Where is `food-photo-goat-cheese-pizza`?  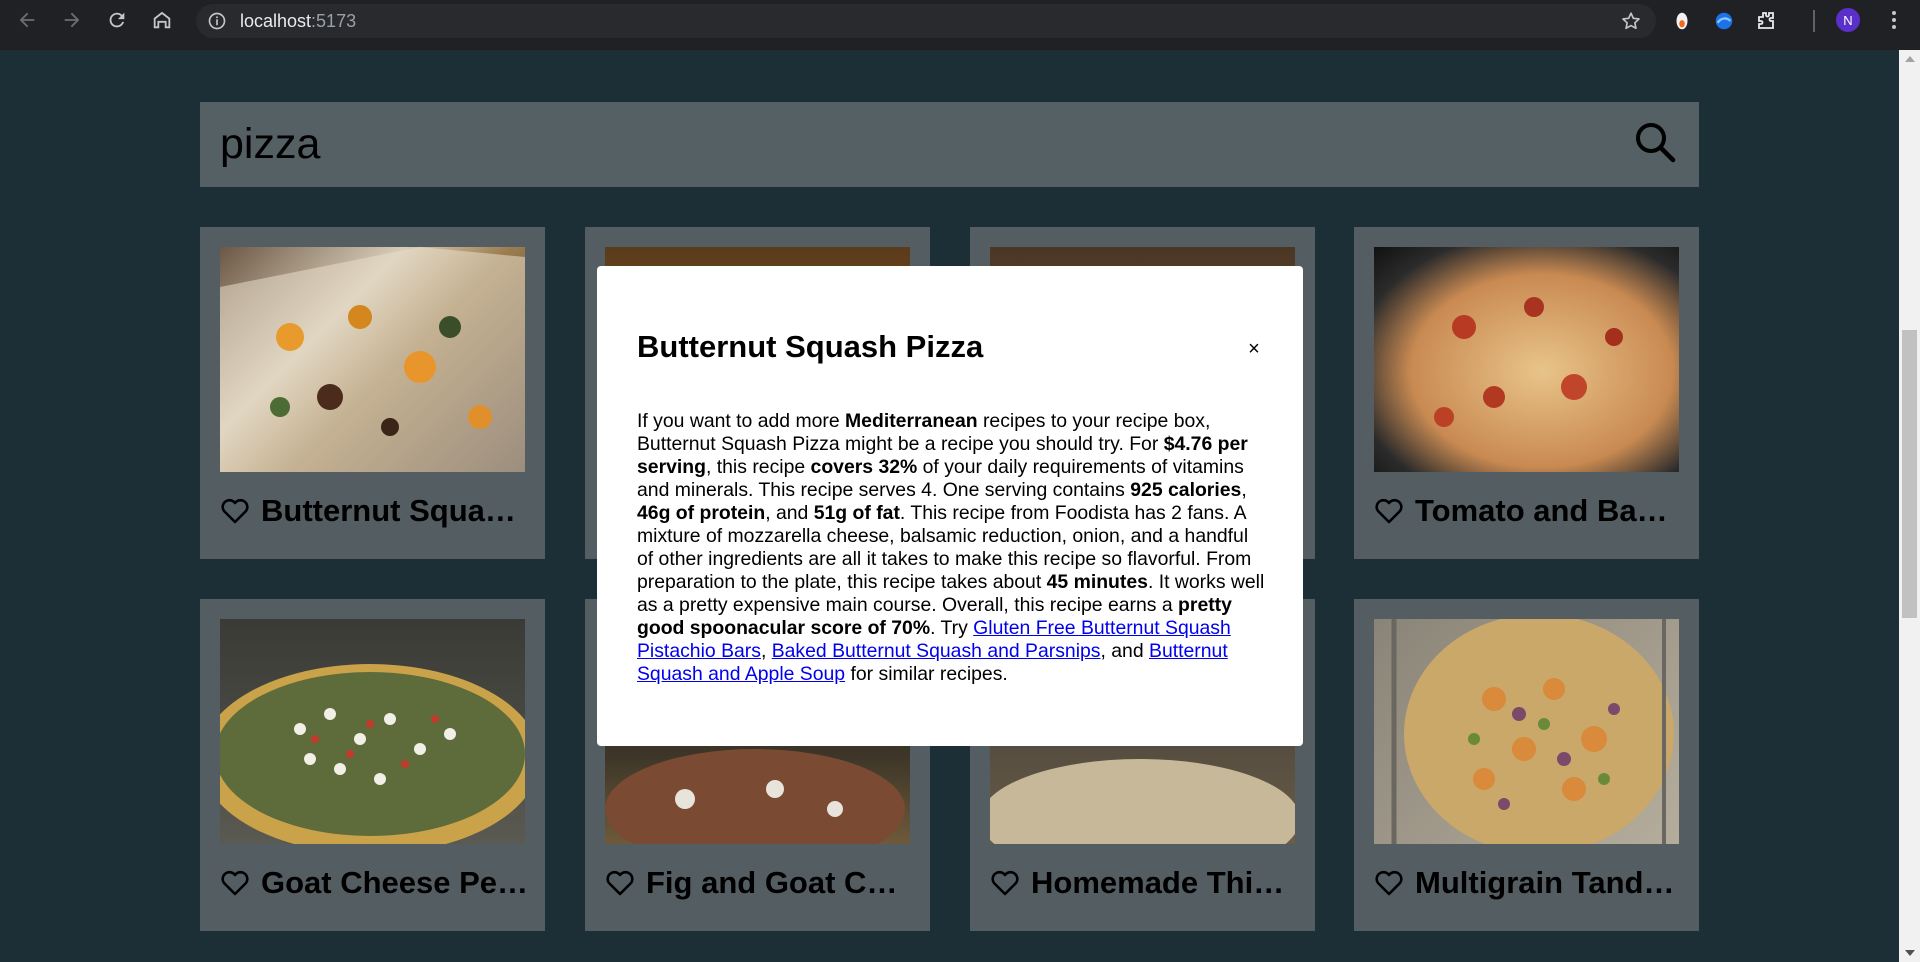
food-photo-goat-cheese-pizza is located at coordinates (372, 731).